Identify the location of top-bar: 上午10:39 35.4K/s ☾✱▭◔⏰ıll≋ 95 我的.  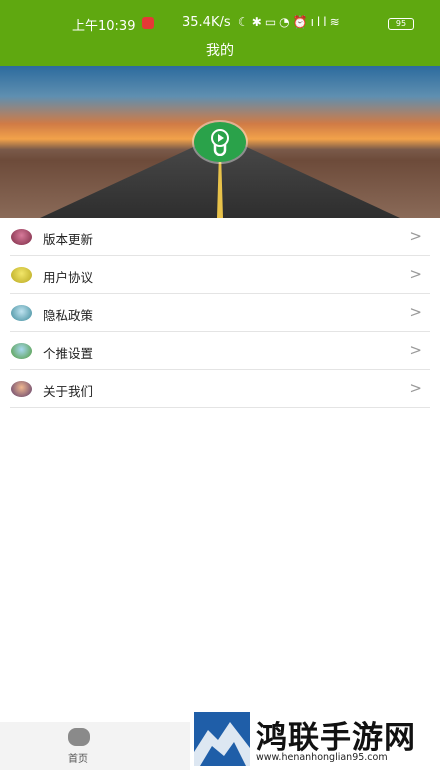
(220, 33).